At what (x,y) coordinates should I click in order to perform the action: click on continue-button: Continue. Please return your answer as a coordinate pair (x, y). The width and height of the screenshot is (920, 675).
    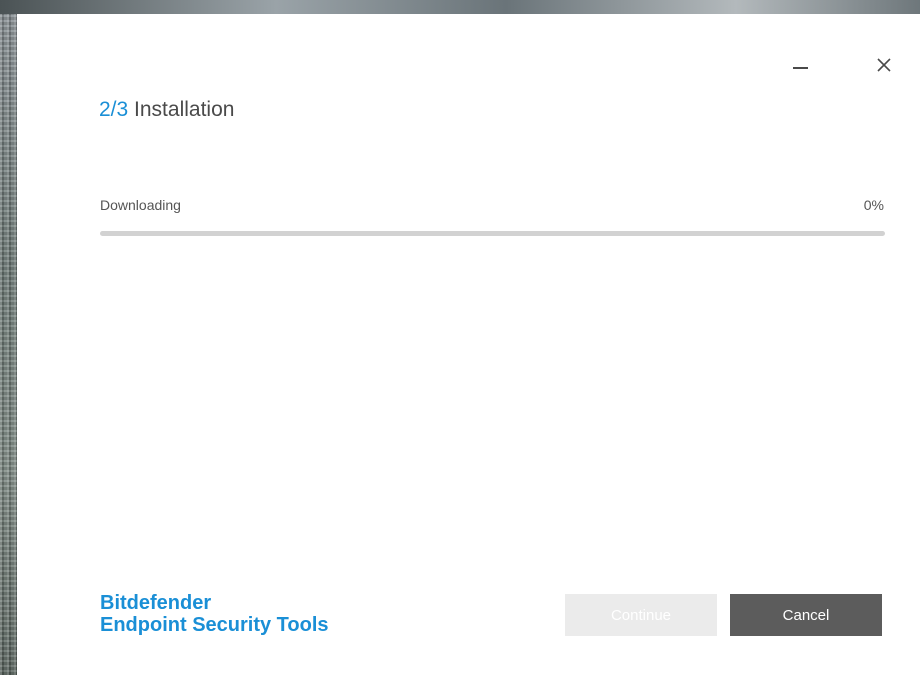
    Looking at the image, I should click on (641, 615).